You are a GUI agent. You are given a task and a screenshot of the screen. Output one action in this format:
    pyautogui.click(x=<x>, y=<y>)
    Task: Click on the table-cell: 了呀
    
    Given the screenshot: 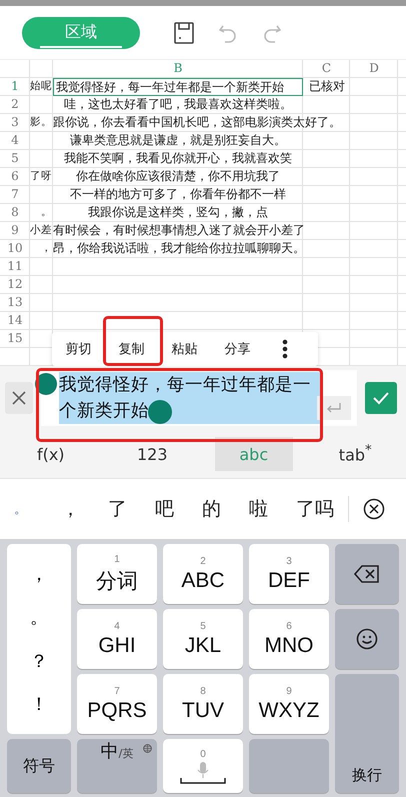 What is the action you would take?
    pyautogui.click(x=41, y=176)
    